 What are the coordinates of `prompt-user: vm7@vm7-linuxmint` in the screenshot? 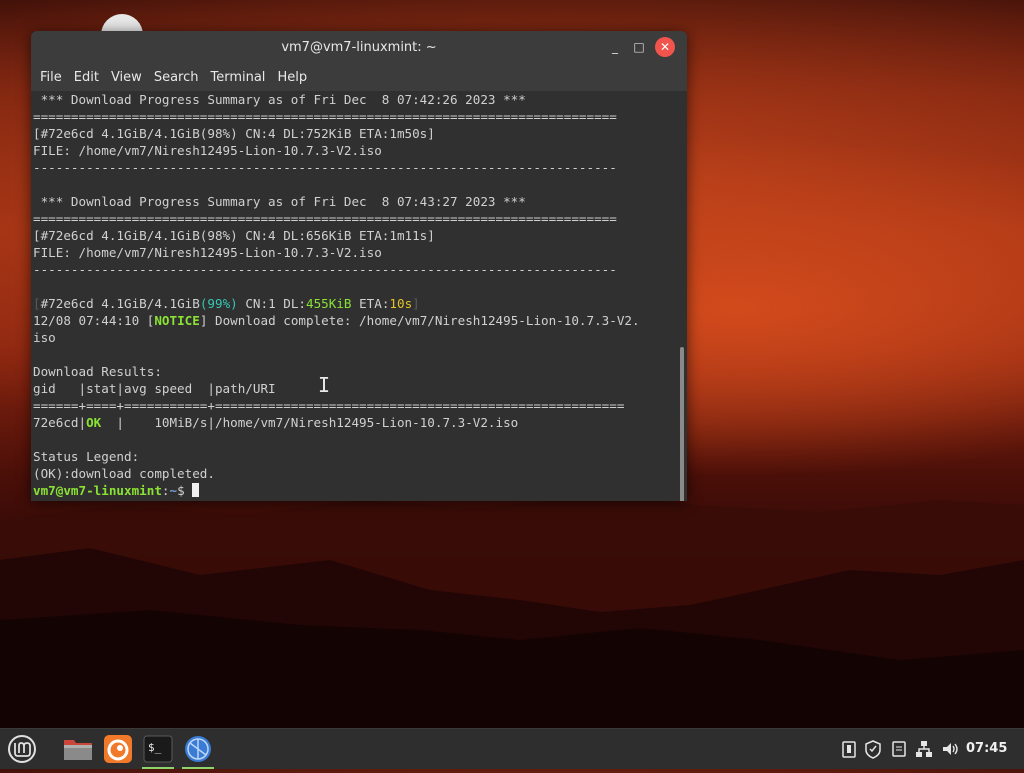 It's located at (97, 490).